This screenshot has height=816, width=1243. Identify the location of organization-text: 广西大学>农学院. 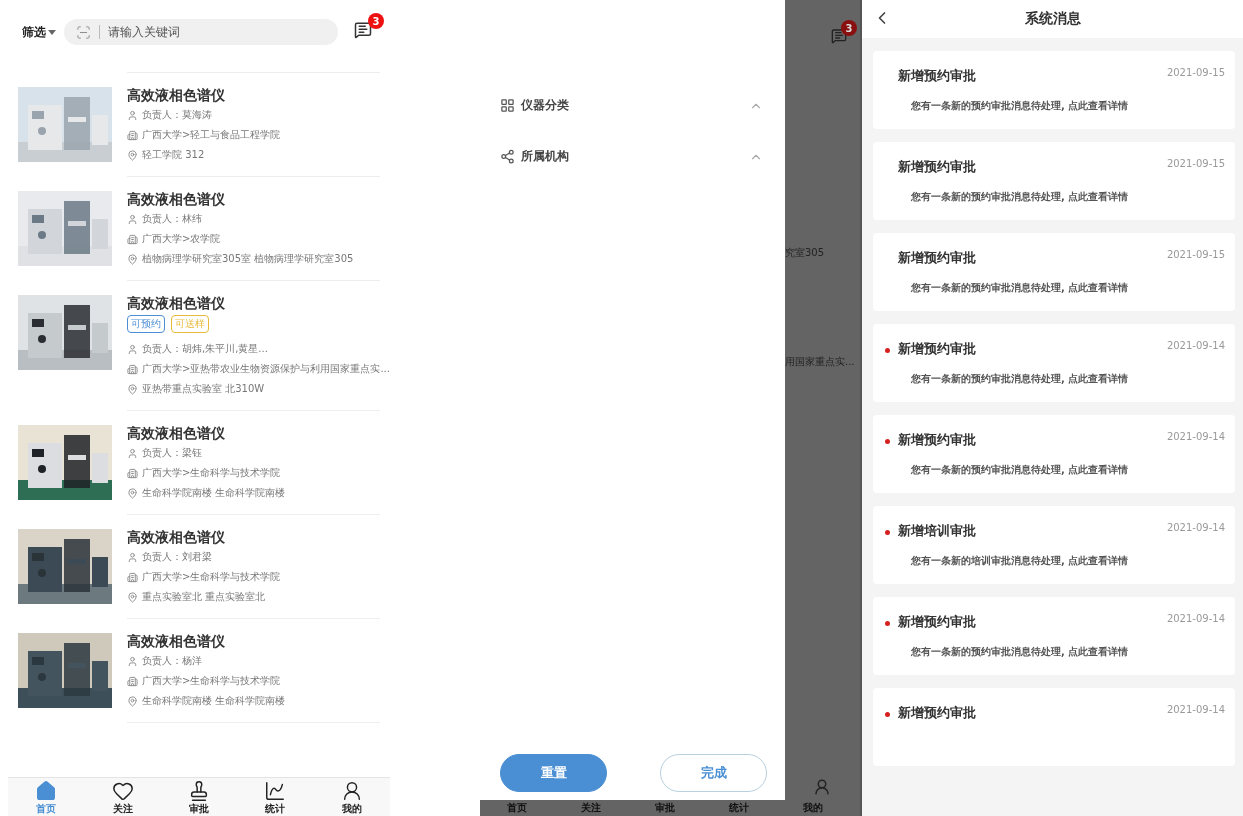
(181, 239).